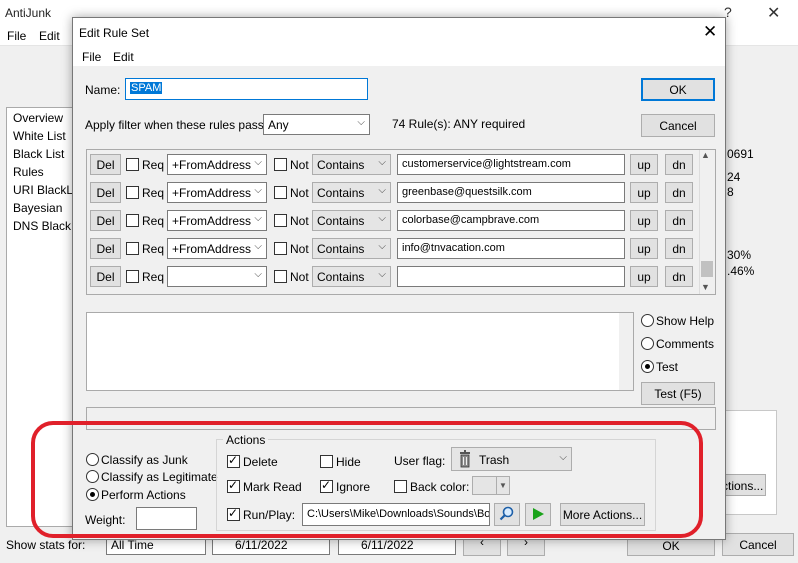 This screenshot has height=563, width=798. Describe the element at coordinates (123, 57) in the screenshot. I see `dialog-menu-edit: Edit` at that location.